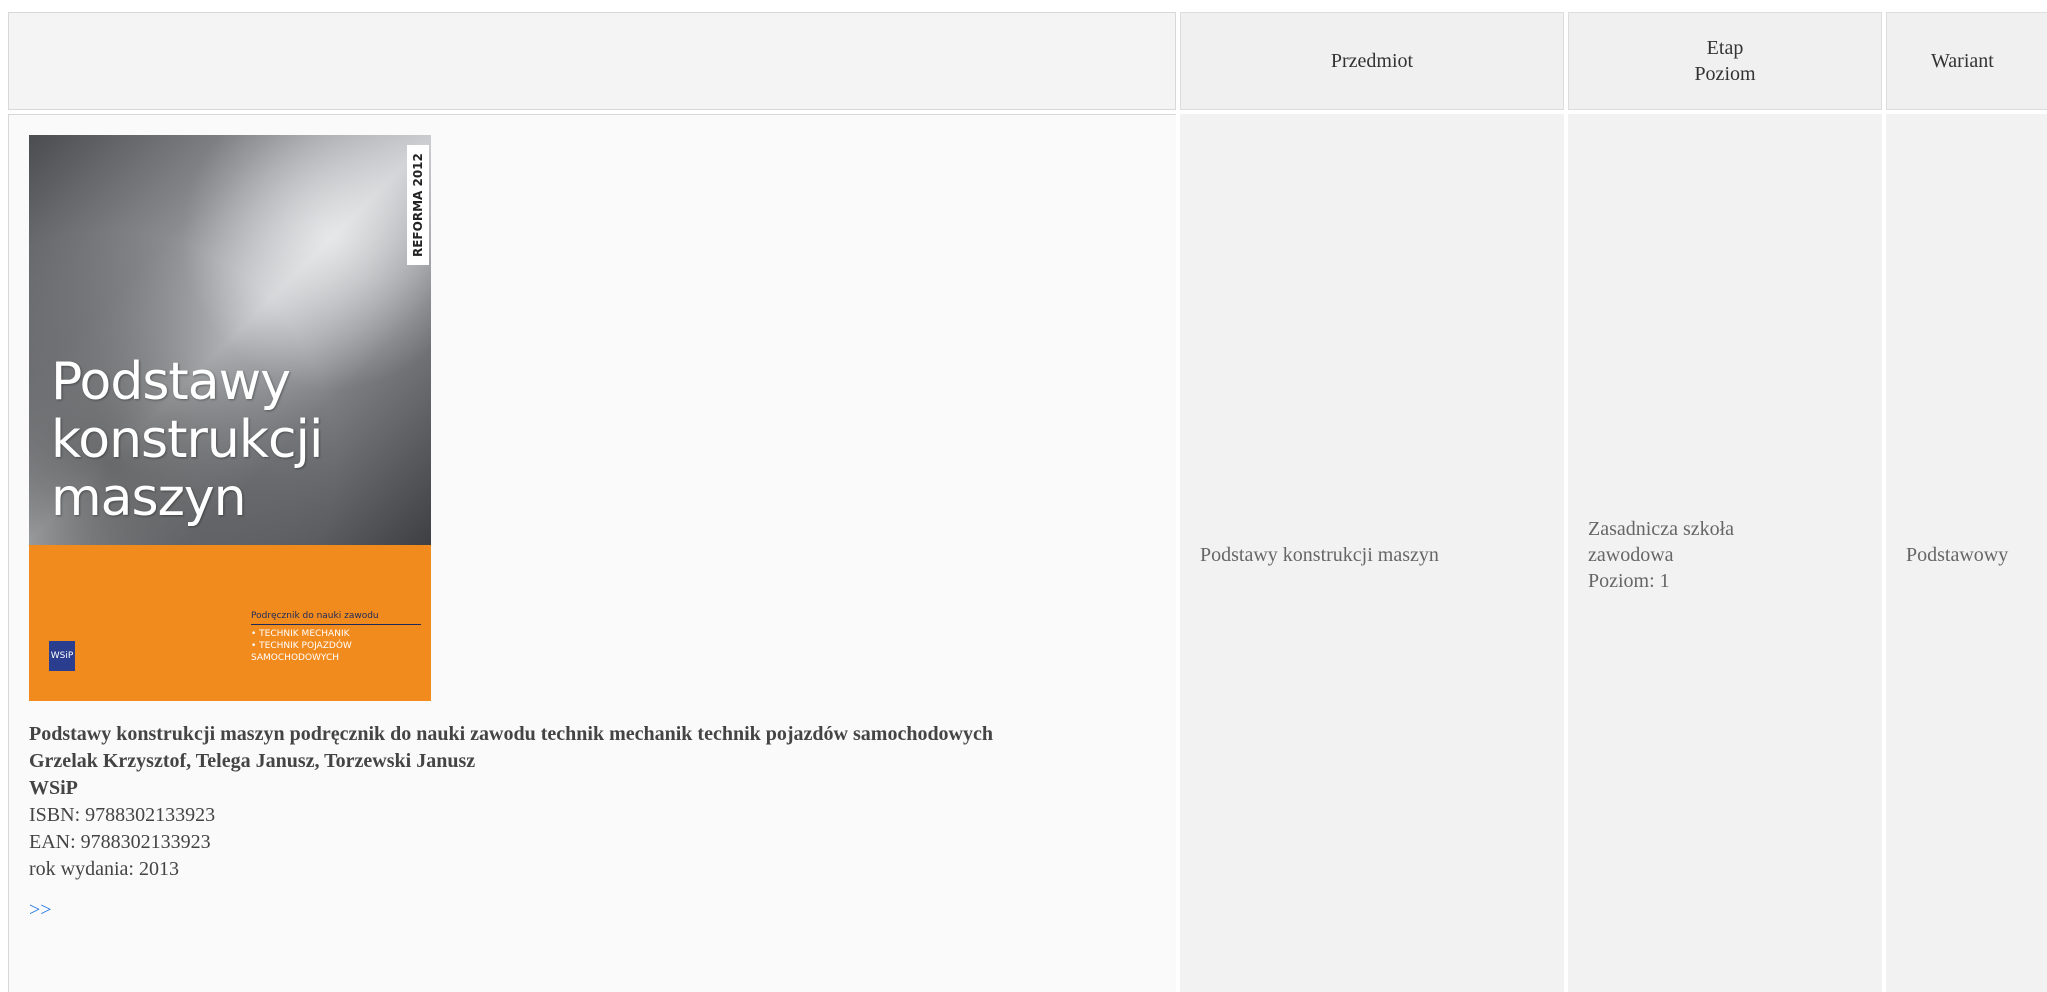 The width and height of the screenshot is (2047, 992). Describe the element at coordinates (418, 205) in the screenshot. I see `cover-side-label: REFORMA 2012` at that location.